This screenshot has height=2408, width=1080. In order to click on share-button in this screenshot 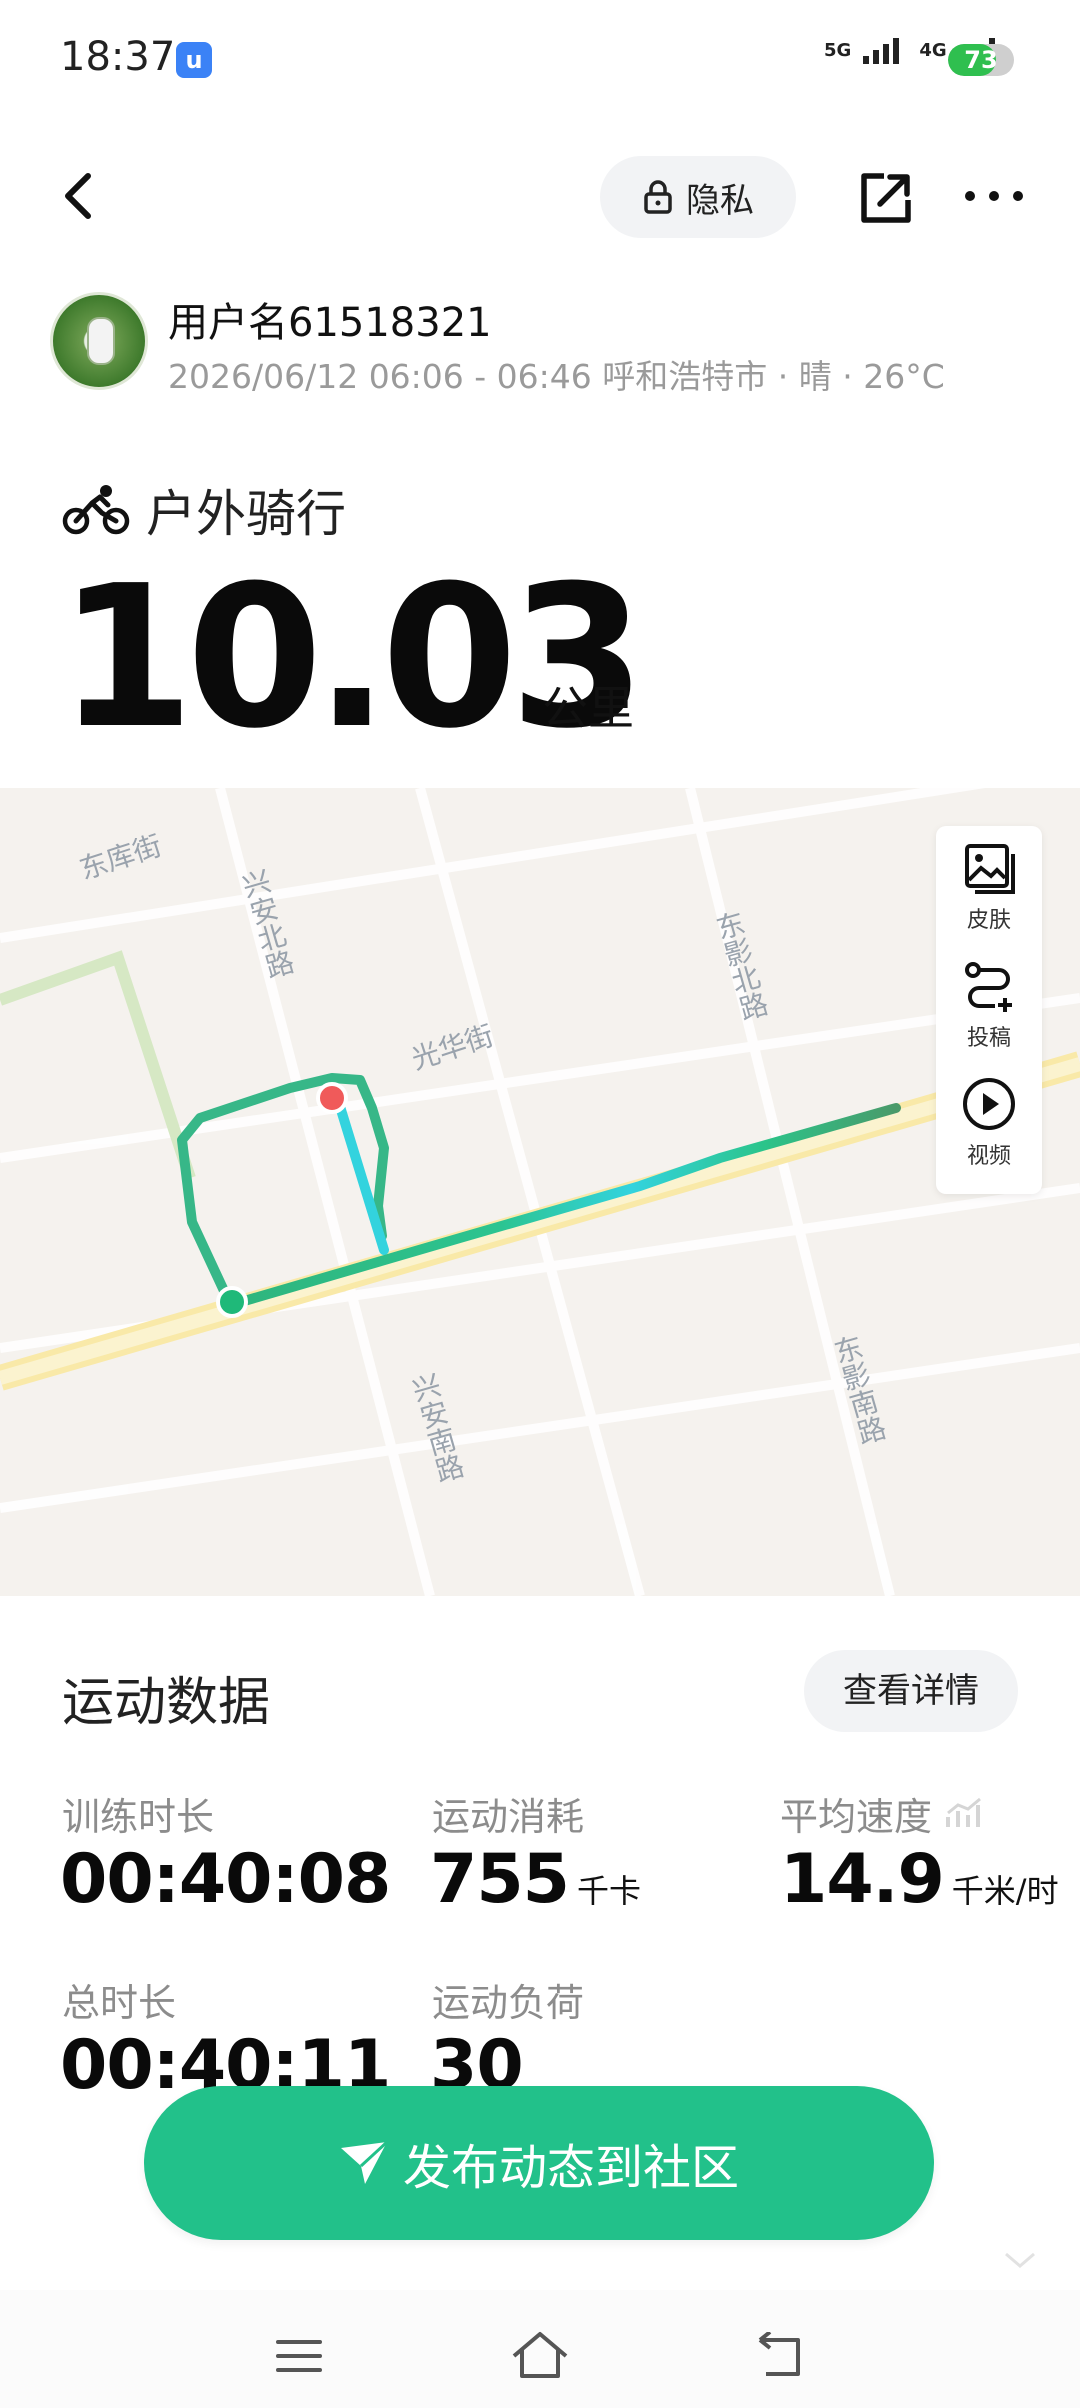, I will do `click(886, 198)`.